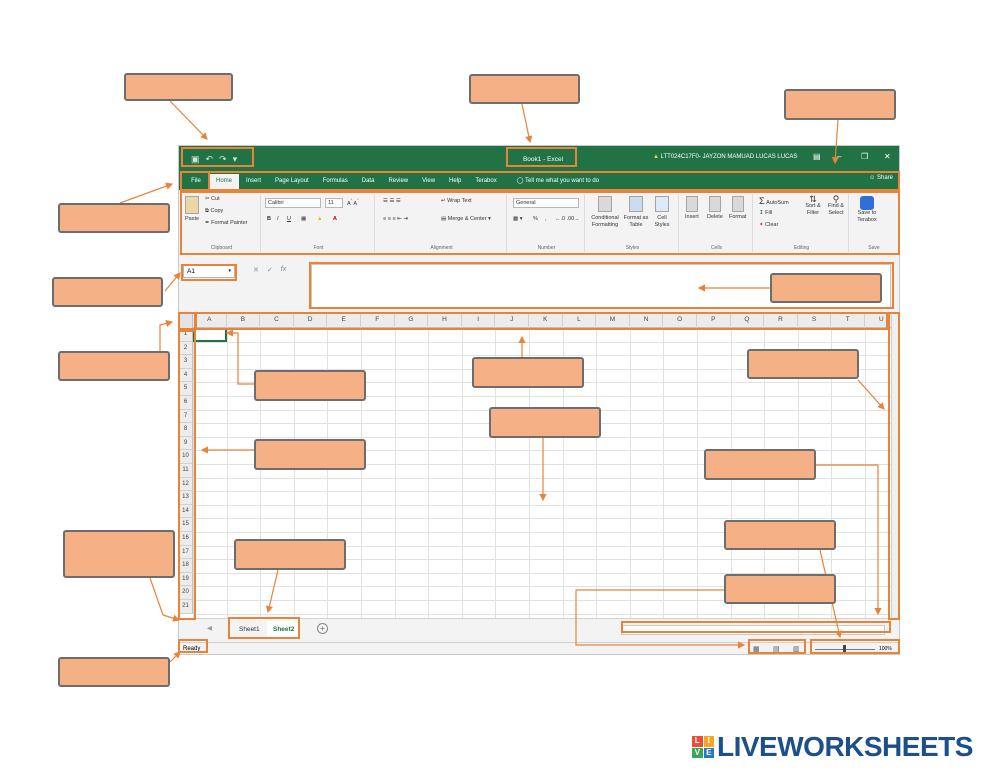  What do you see at coordinates (760, 464) in the screenshot?
I see `answer-box-horizontal-scroll` at bounding box center [760, 464].